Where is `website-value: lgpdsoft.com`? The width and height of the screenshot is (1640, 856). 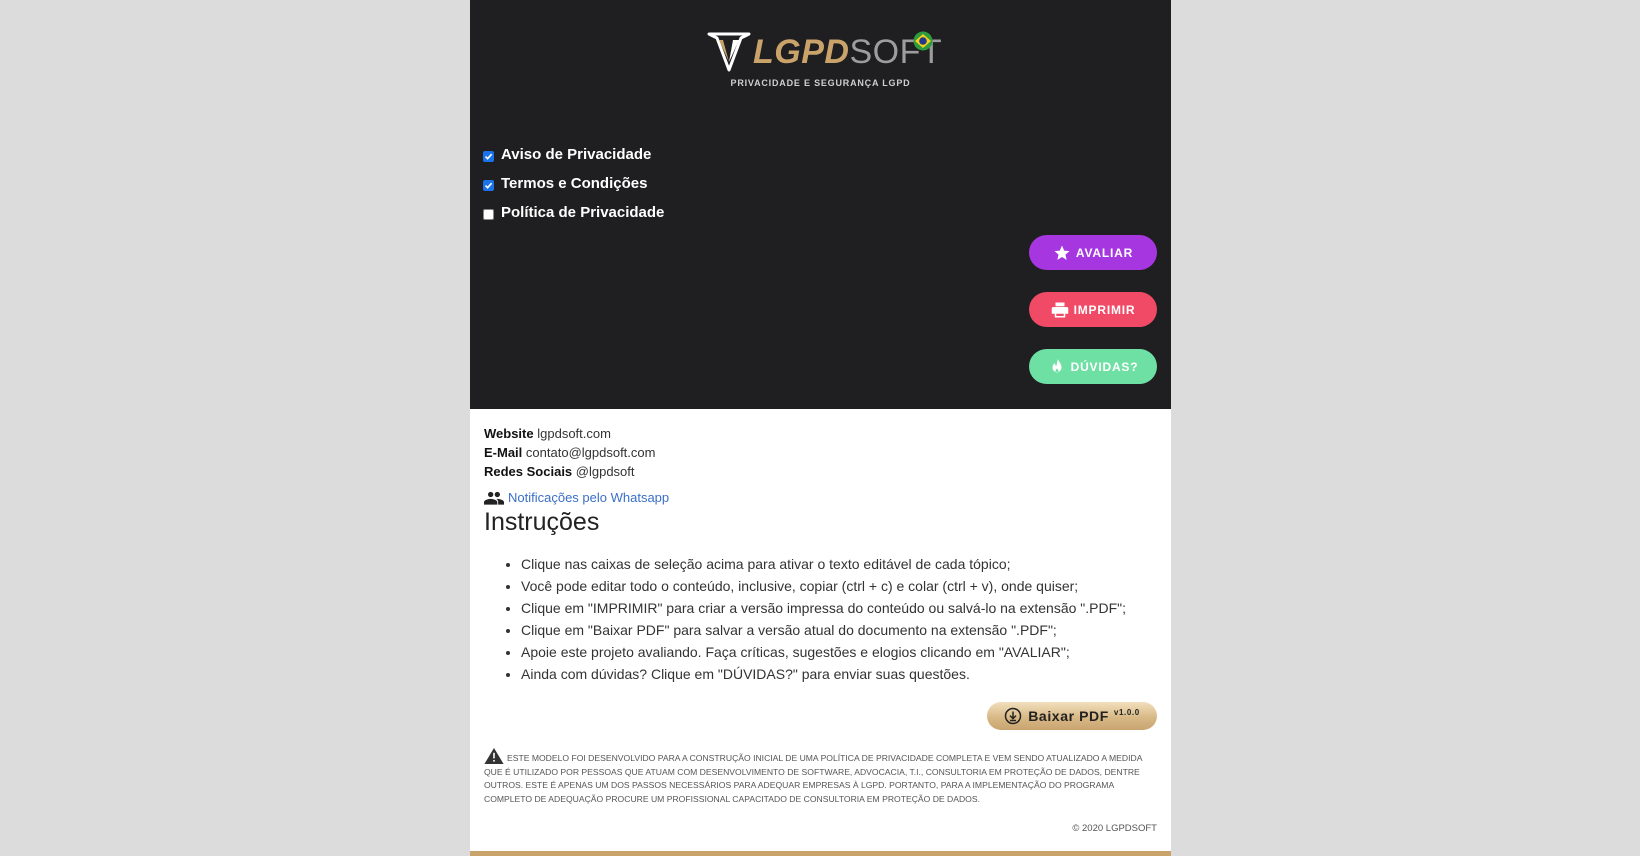 website-value: lgpdsoft.com is located at coordinates (574, 433).